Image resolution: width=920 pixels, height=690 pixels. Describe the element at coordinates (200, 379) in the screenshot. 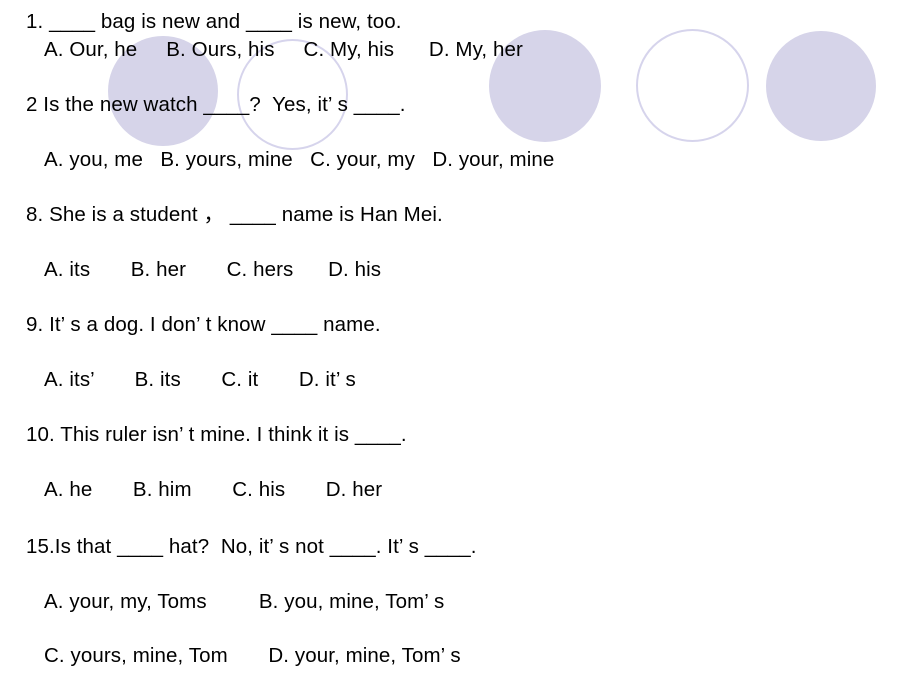

I see `question-9-options: A. its’ B. its C. it D. it’ s` at that location.